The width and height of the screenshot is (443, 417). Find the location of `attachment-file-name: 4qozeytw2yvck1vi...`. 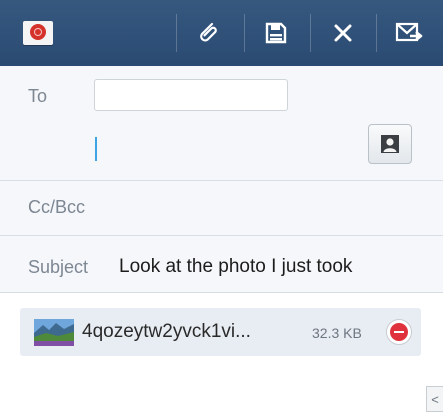

attachment-file-name: 4qozeytw2yvck1vi... is located at coordinates (166, 331).